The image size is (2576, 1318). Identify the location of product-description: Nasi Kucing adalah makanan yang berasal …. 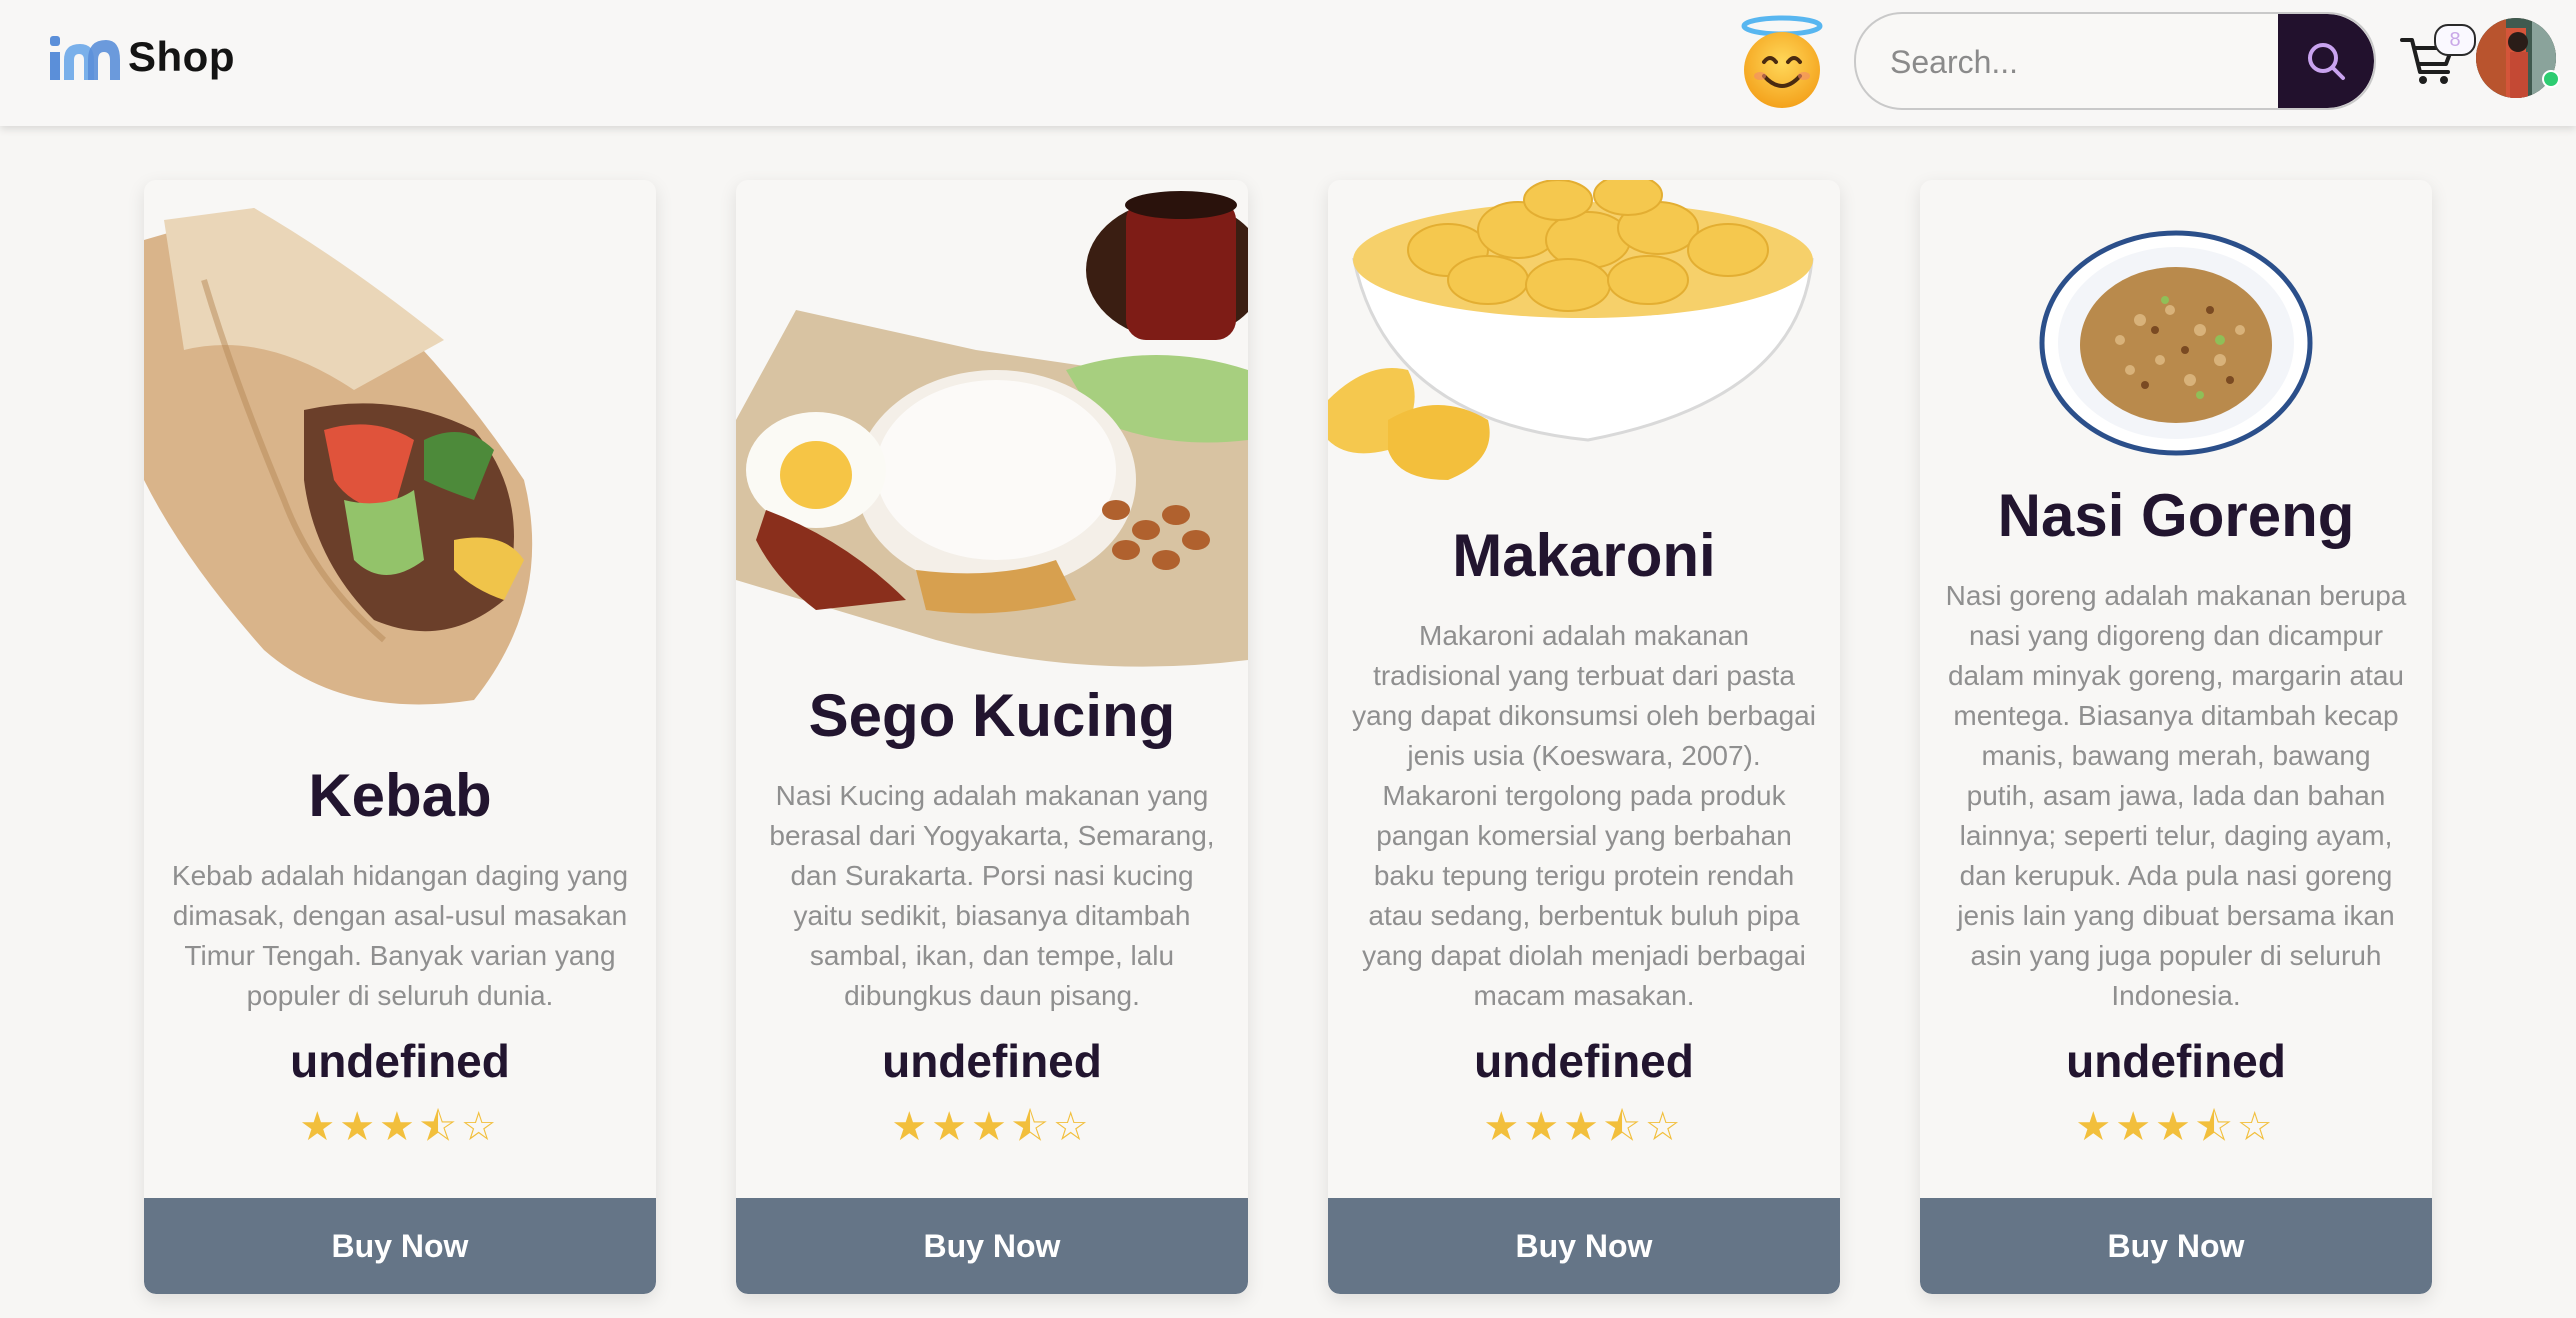
(992, 895).